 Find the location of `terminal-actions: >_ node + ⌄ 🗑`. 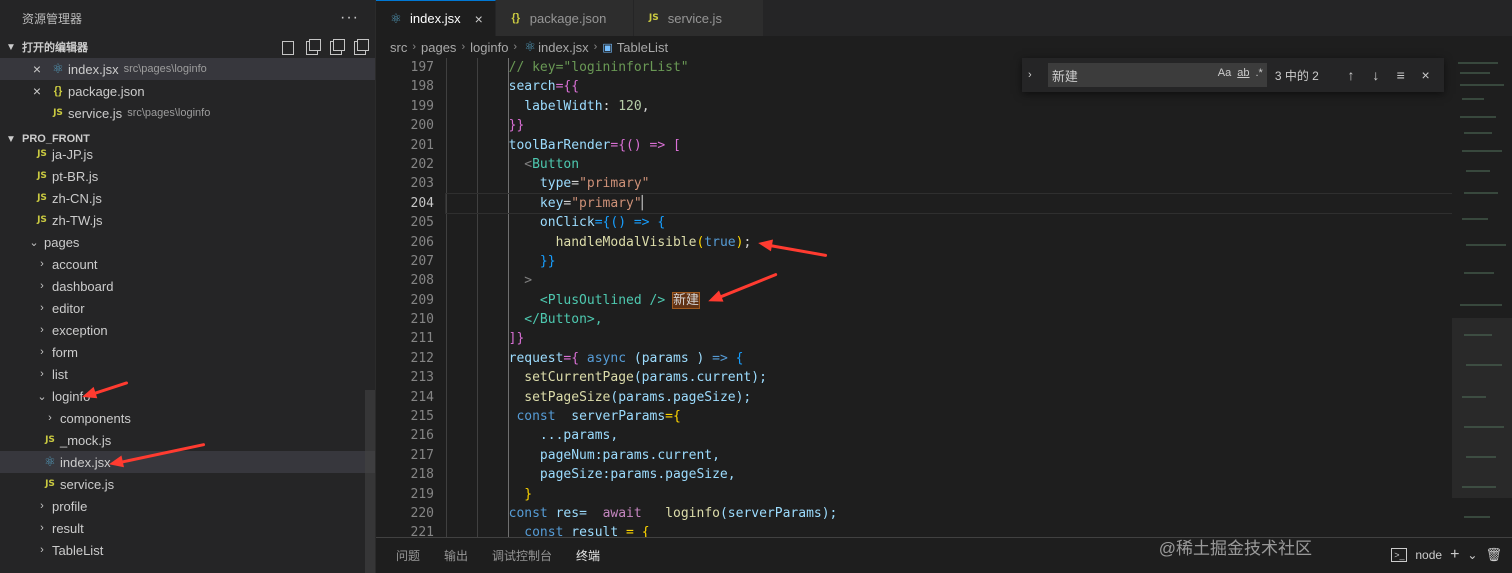

terminal-actions: >_ node + ⌄ 🗑 is located at coordinates (1446, 555).